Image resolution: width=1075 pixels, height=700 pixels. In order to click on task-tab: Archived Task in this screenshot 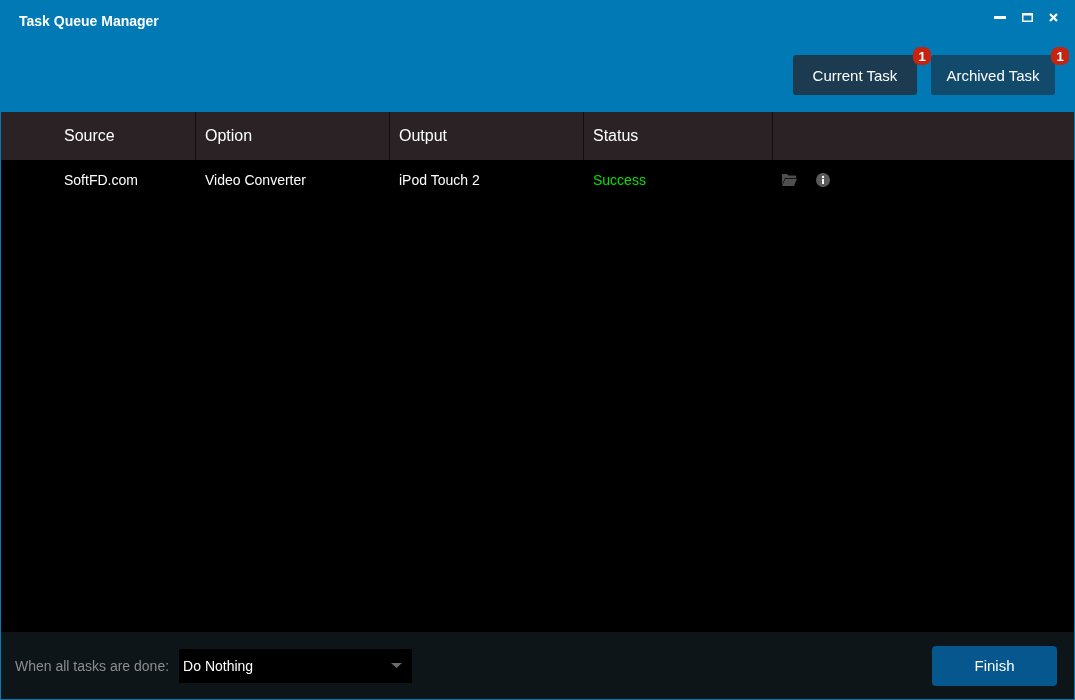, I will do `click(993, 75)`.